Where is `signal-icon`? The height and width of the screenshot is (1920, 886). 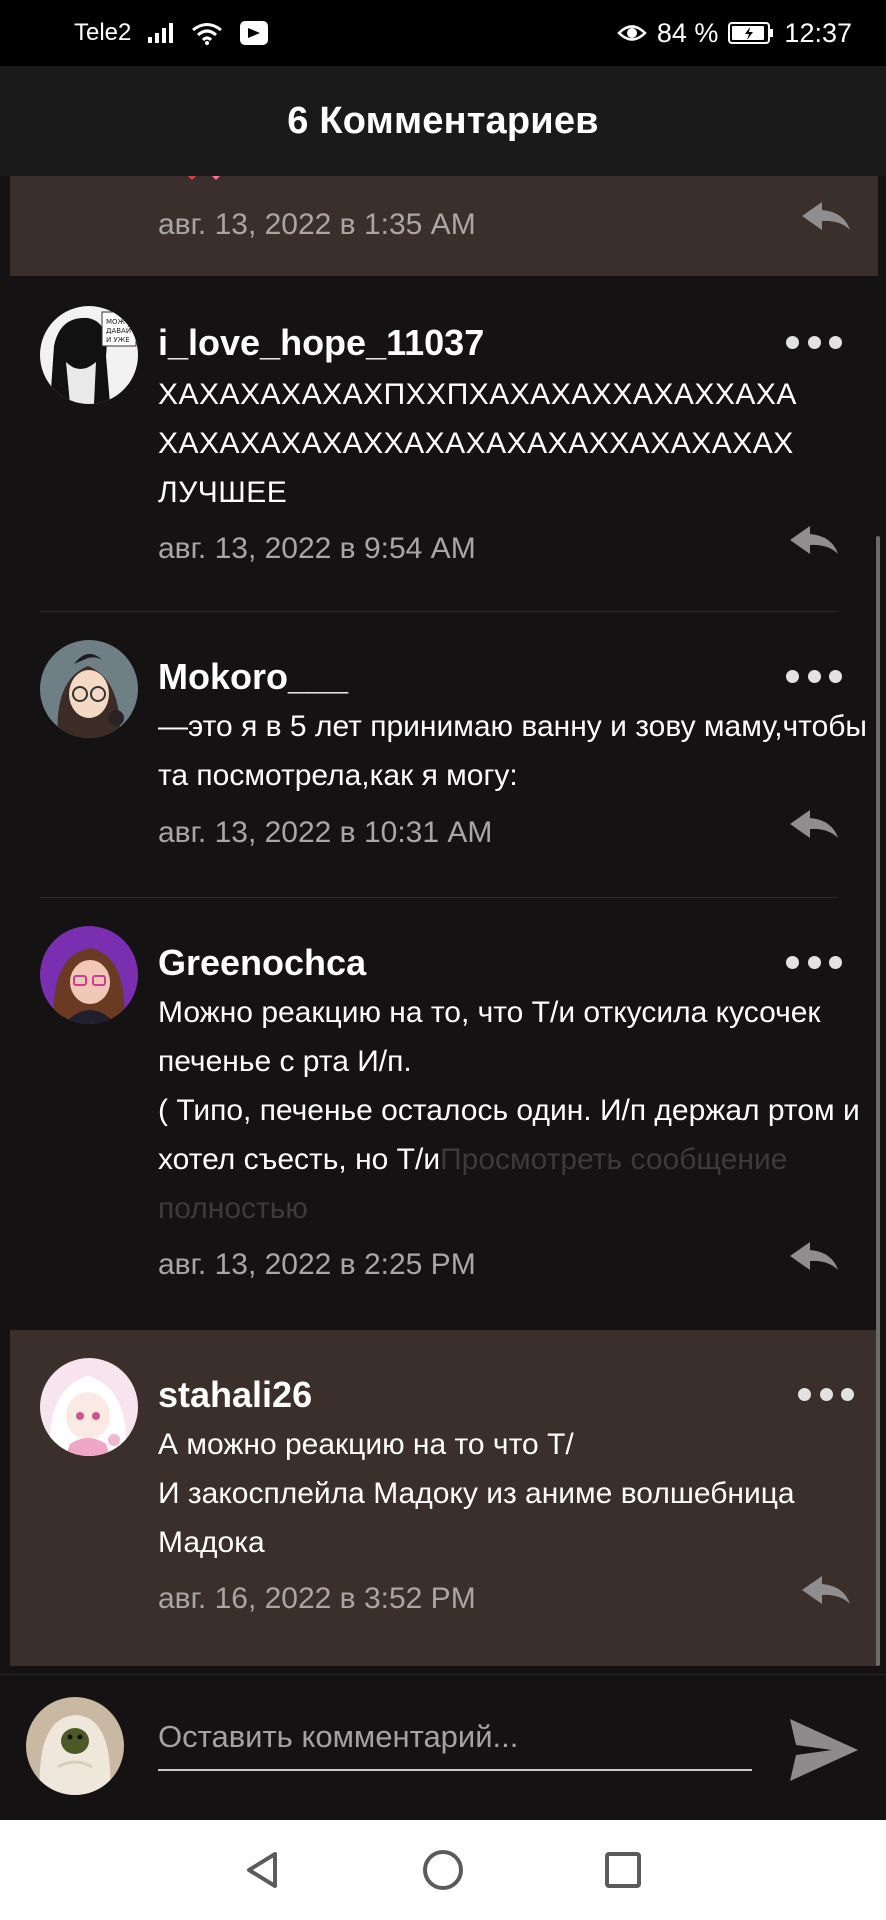 signal-icon is located at coordinates (161, 33).